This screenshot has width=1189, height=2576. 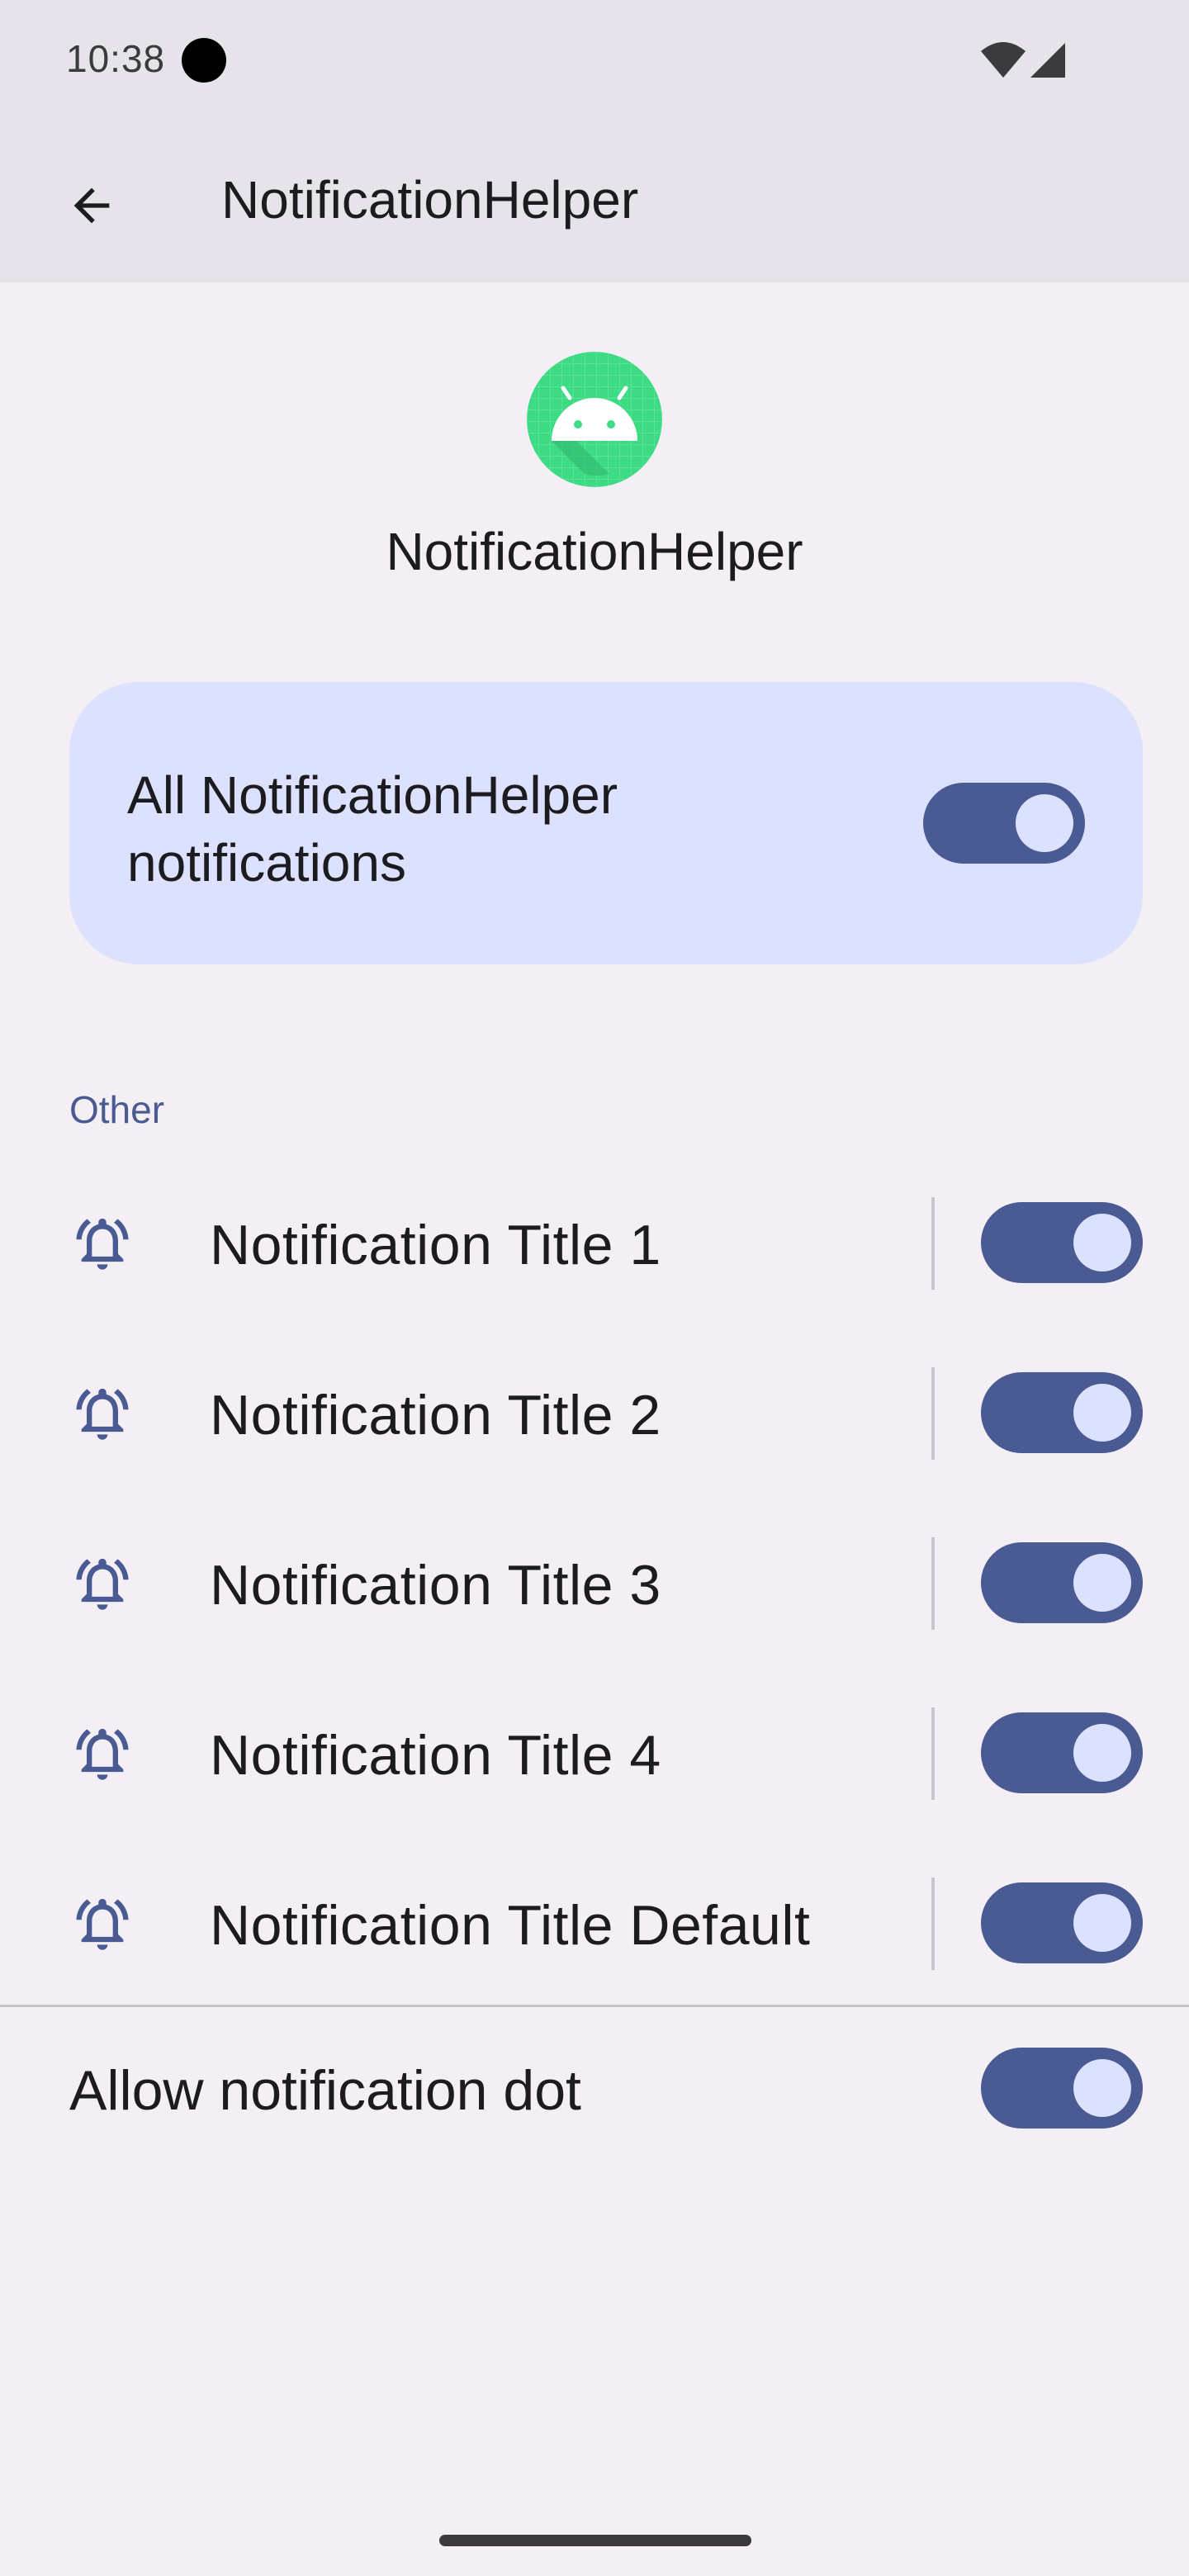 I want to click on app-bar-title: NotificationHelper, so click(x=430, y=200).